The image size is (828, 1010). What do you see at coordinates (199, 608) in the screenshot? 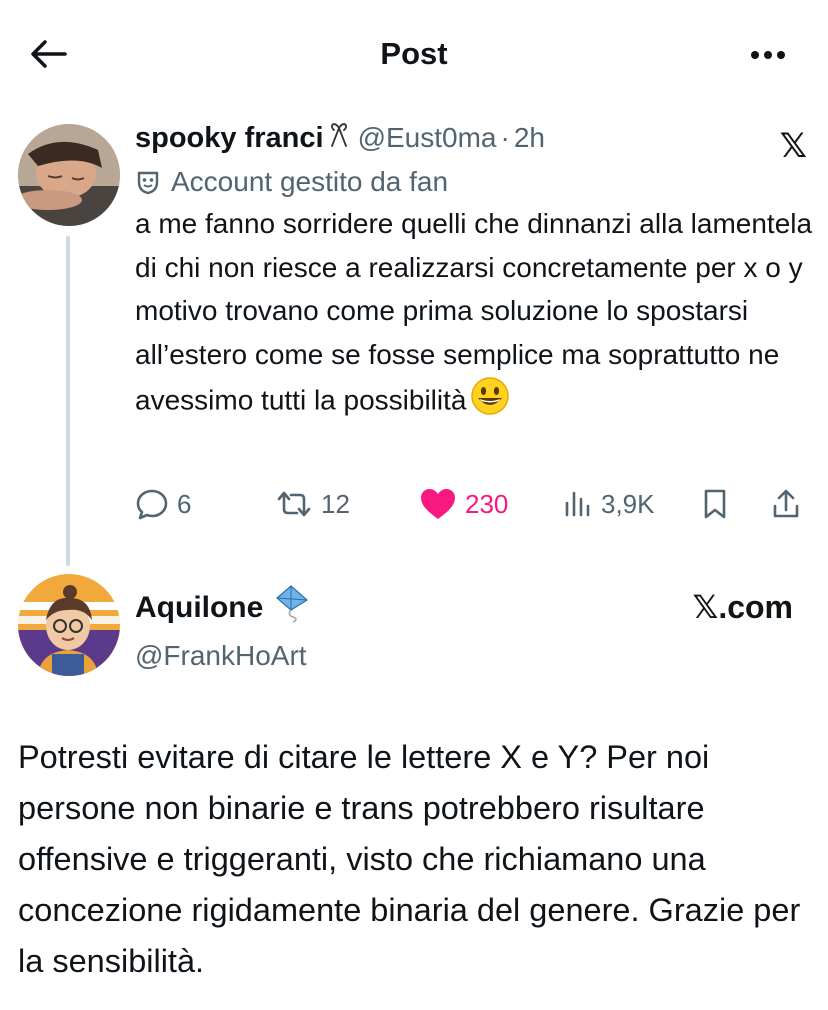
I see `reply-author-display-name: Aquilone` at bounding box center [199, 608].